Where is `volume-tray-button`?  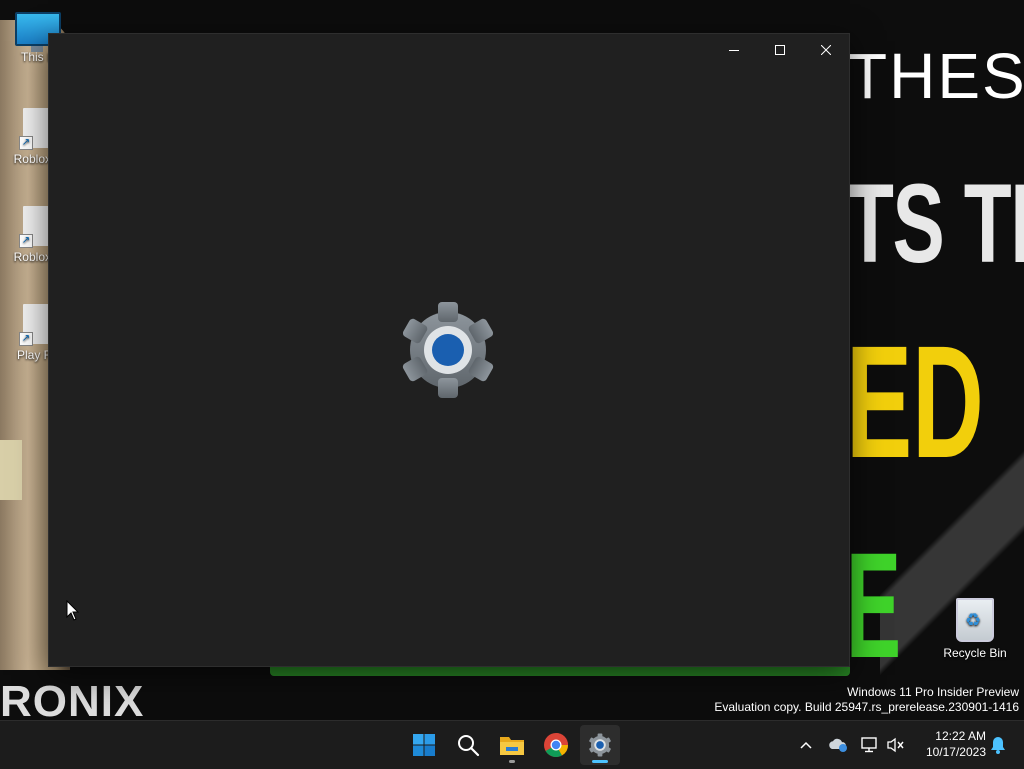
volume-tray-button is located at coordinates (896, 745).